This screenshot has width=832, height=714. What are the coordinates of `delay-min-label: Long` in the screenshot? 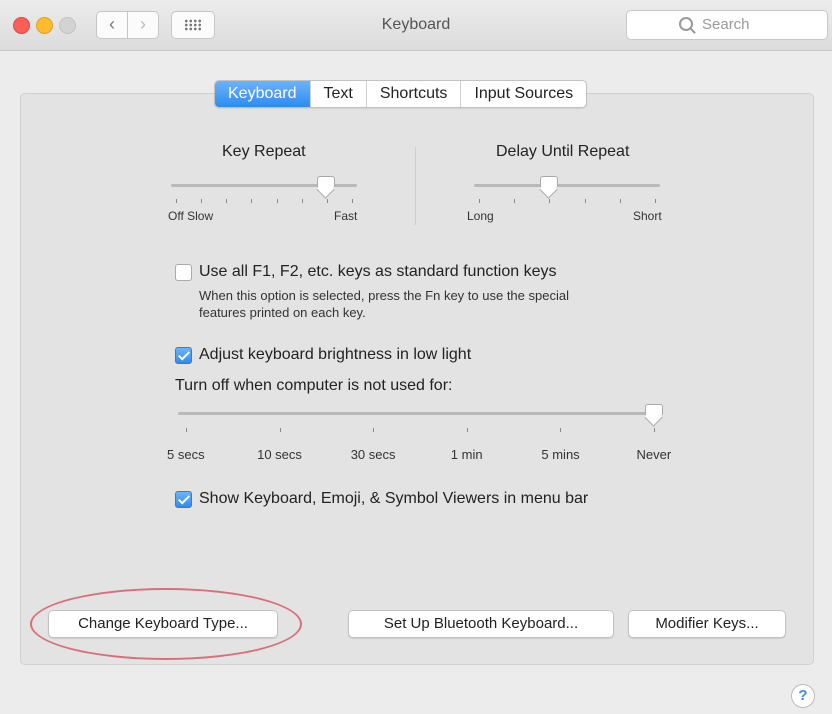 It's located at (480, 216).